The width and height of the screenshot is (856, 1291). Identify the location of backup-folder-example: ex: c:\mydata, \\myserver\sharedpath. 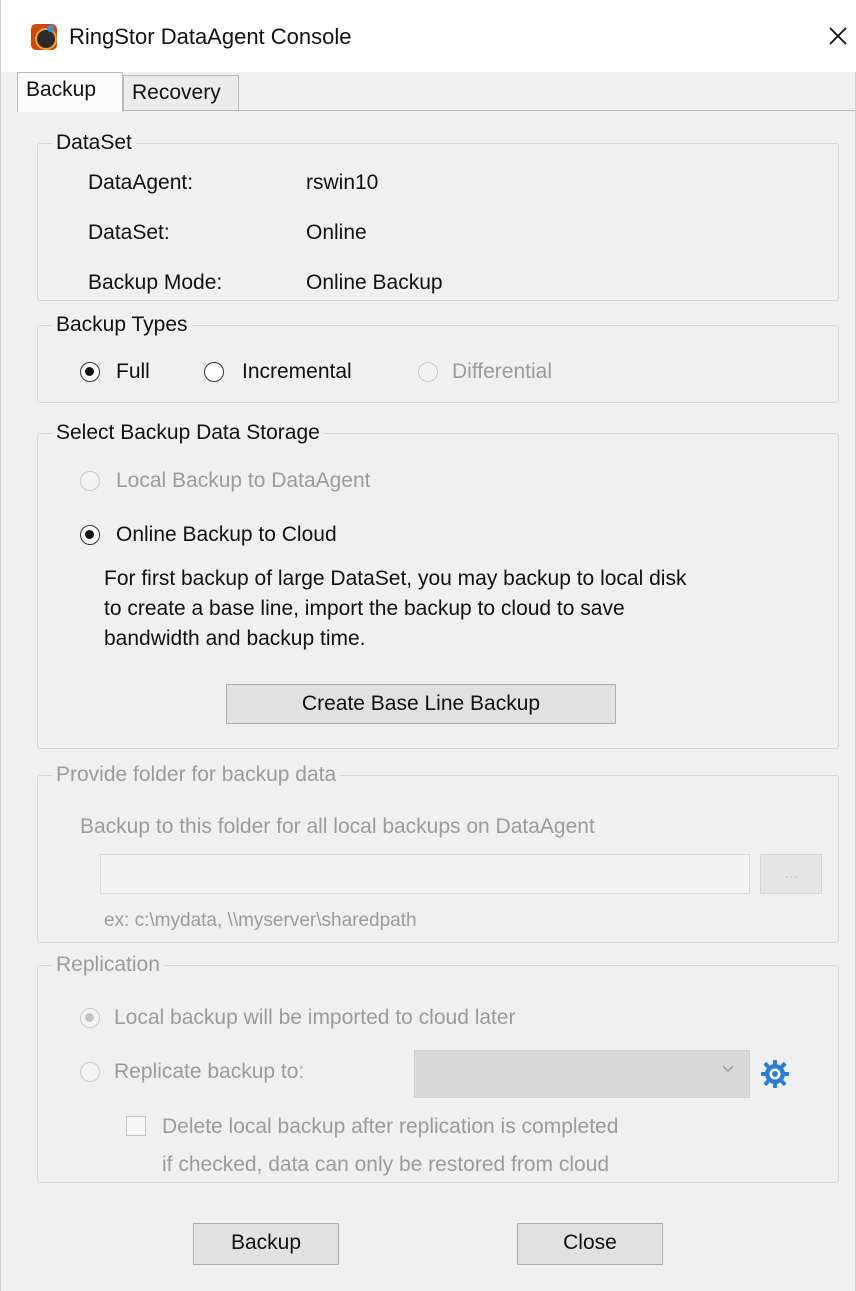
(260, 920).